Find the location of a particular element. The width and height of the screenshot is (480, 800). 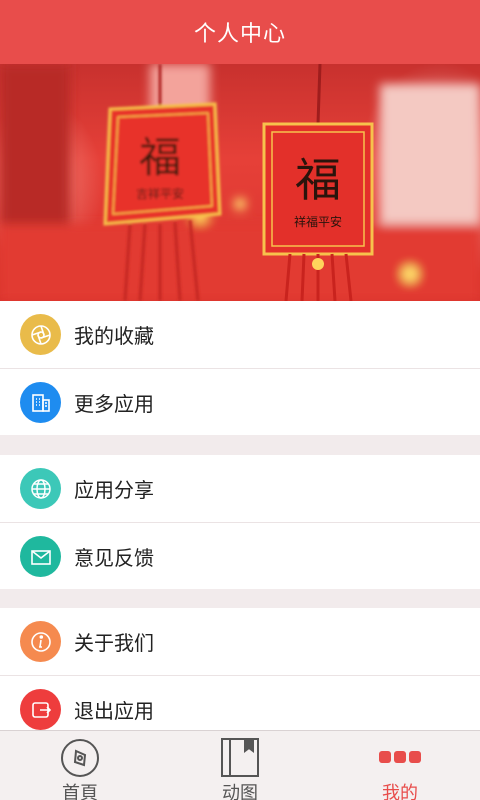

menu-item-share: 应用分享 is located at coordinates (240, 488).